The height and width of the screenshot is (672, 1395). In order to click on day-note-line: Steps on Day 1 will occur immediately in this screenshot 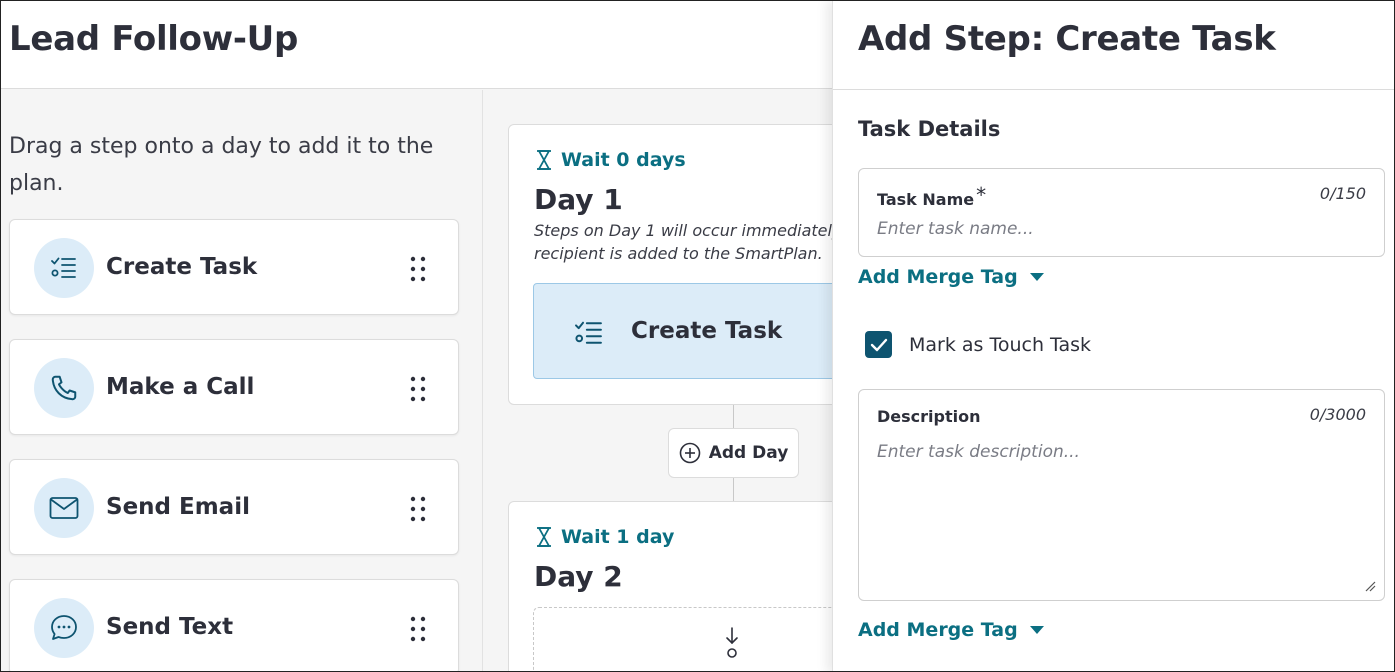, I will do `click(688, 230)`.